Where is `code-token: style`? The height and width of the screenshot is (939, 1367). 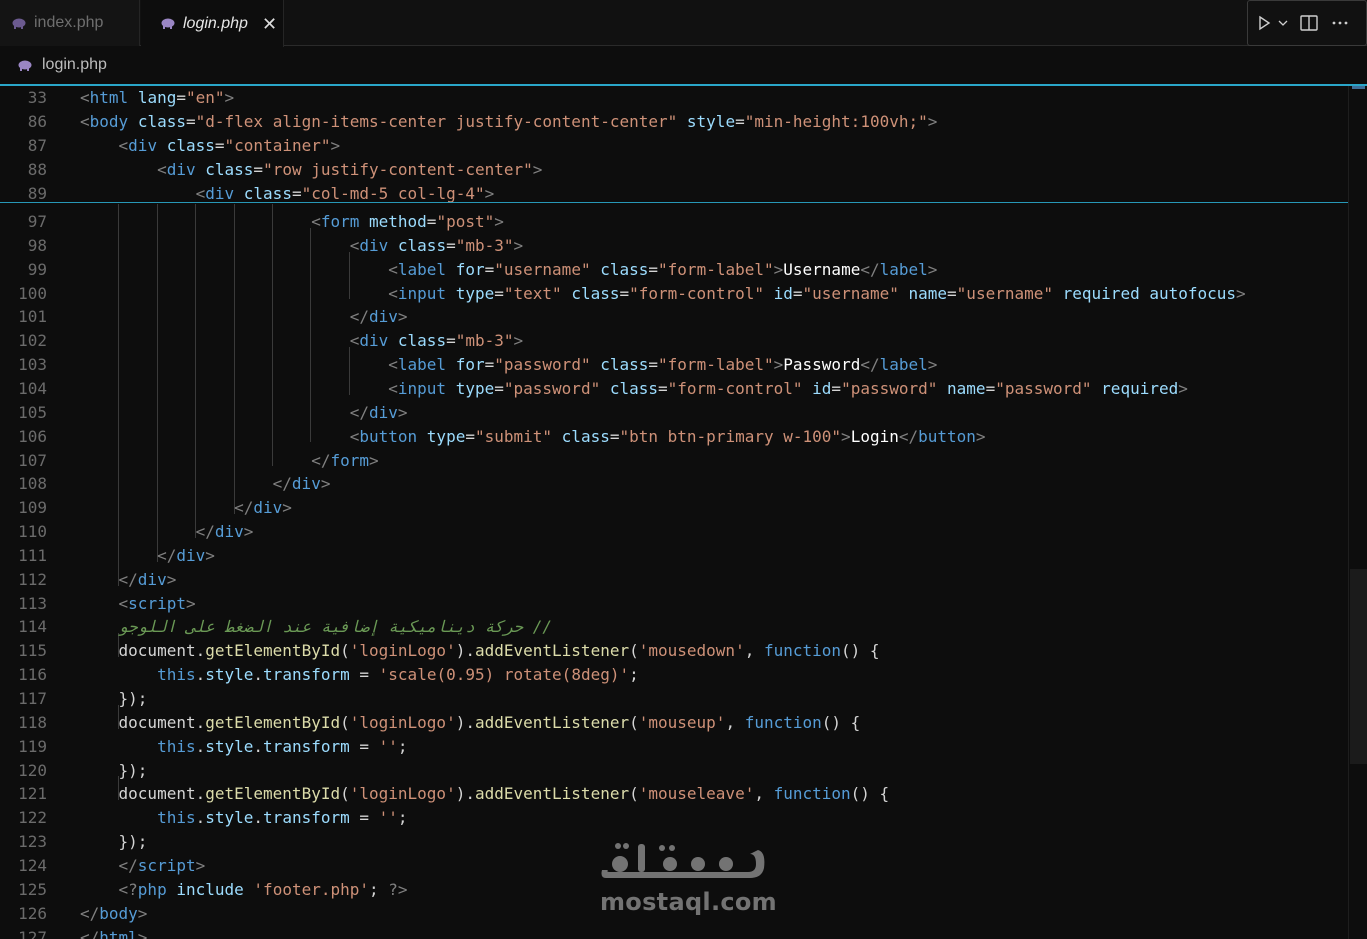
code-token: style is located at coordinates (711, 121).